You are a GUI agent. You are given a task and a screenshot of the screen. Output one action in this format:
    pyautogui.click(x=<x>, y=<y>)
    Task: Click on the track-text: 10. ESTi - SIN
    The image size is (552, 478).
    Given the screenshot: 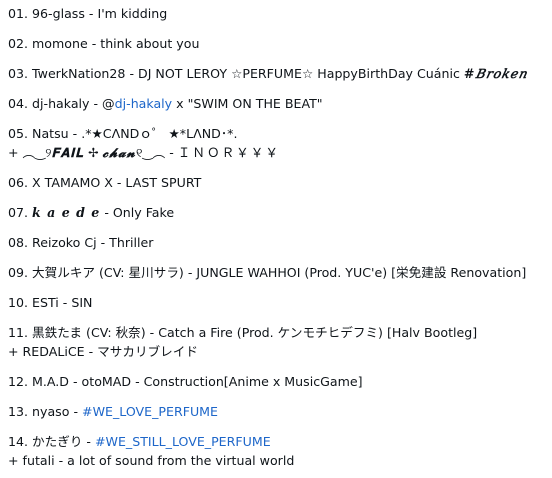 What is the action you would take?
    pyautogui.click(x=50, y=302)
    